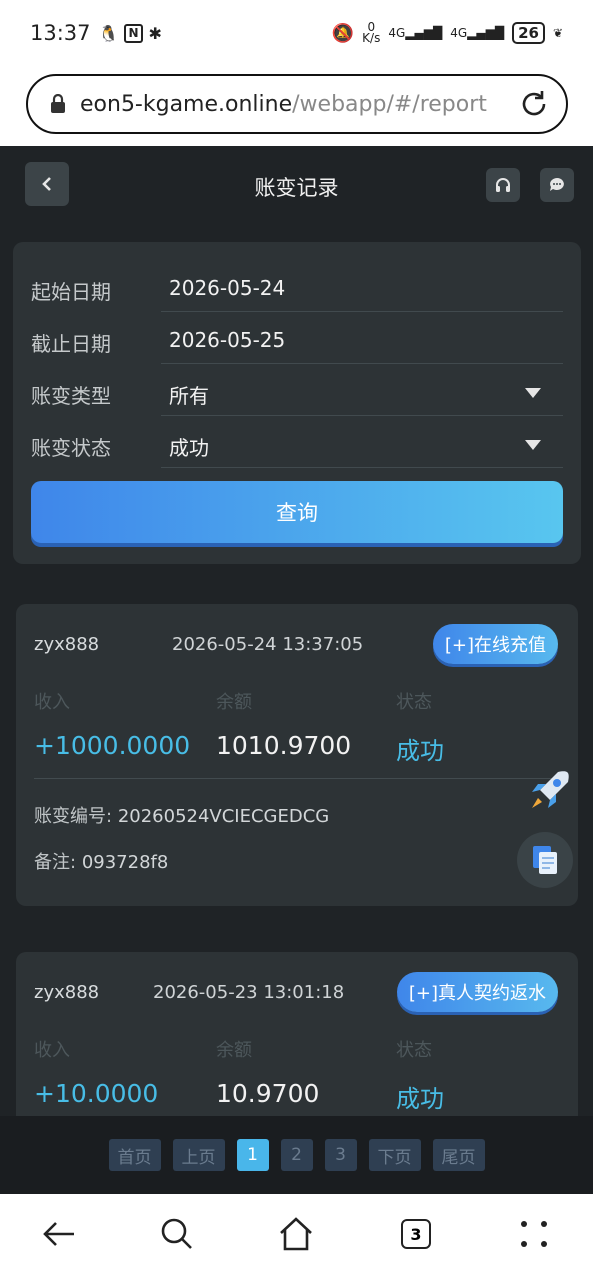 The height and width of the screenshot is (1280, 593). I want to click on pagination: 首页 上页 1 2 3 下页 尾页, so click(296, 1155).